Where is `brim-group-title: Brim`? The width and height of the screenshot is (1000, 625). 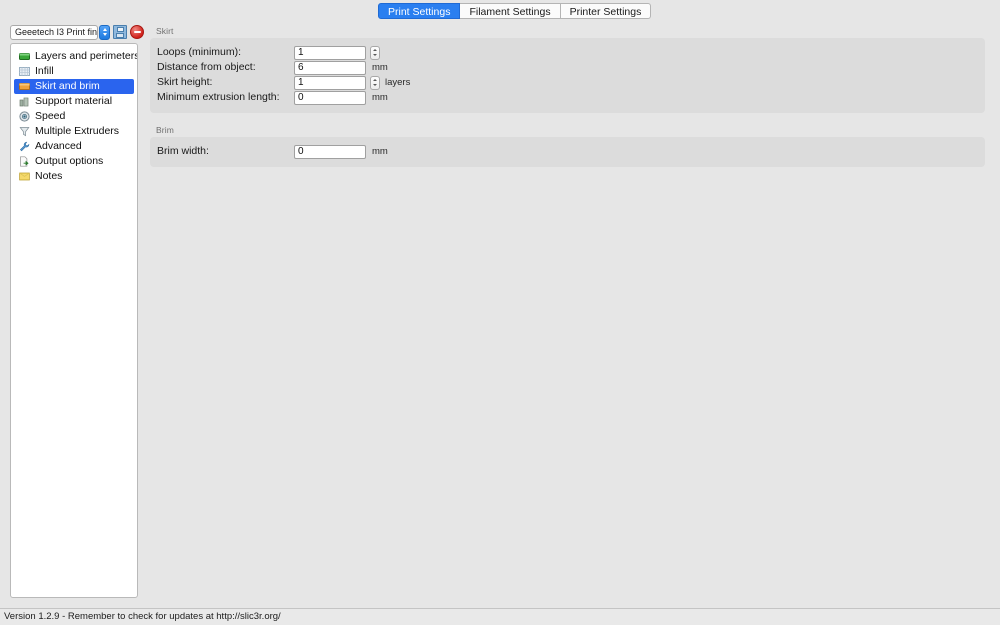 brim-group-title: Brim is located at coordinates (165, 130).